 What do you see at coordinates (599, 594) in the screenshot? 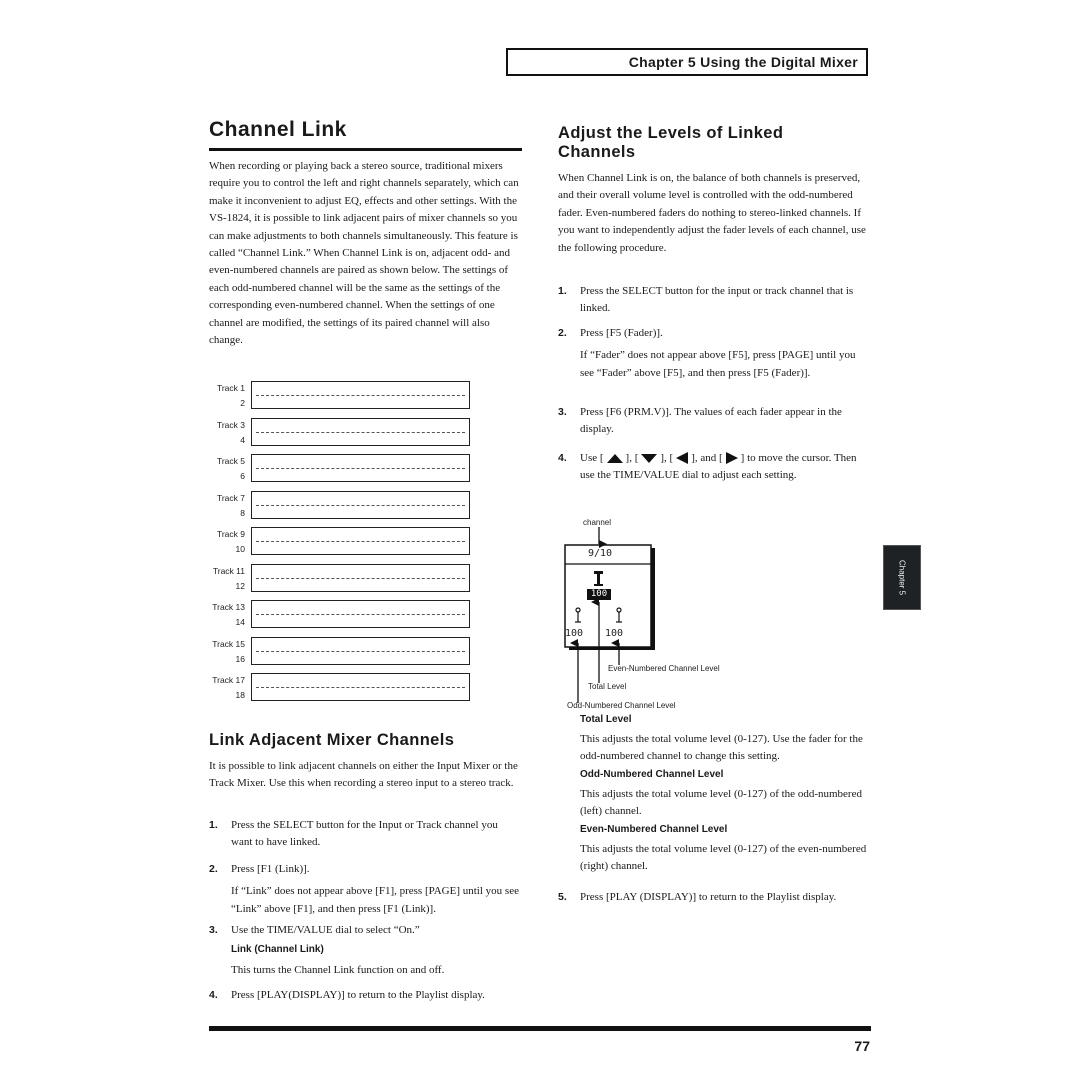
I see `total-value: 100` at bounding box center [599, 594].